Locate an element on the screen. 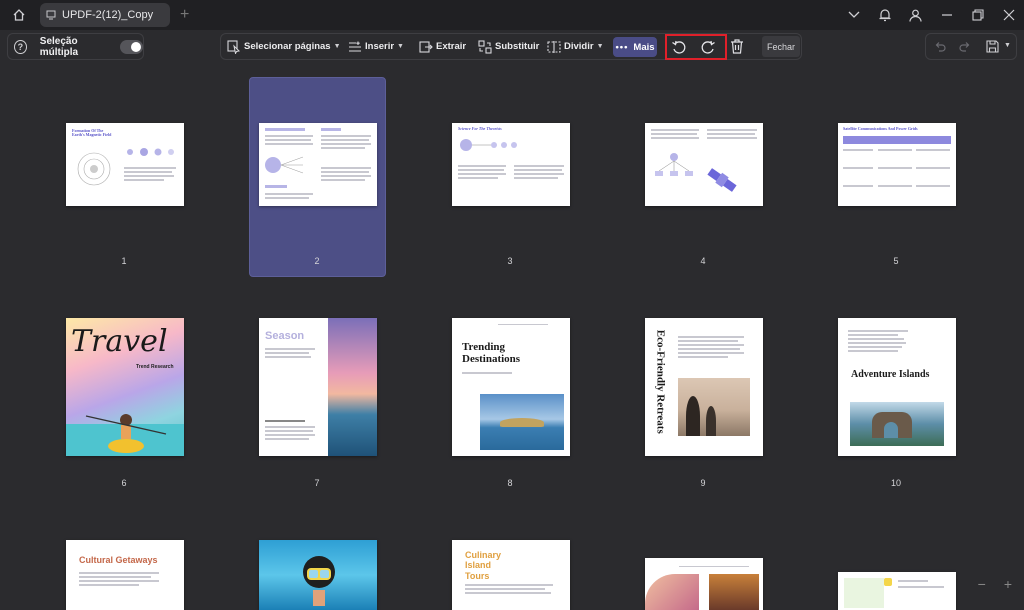 The image size is (1024, 610). save-icon is located at coordinates (992, 46).